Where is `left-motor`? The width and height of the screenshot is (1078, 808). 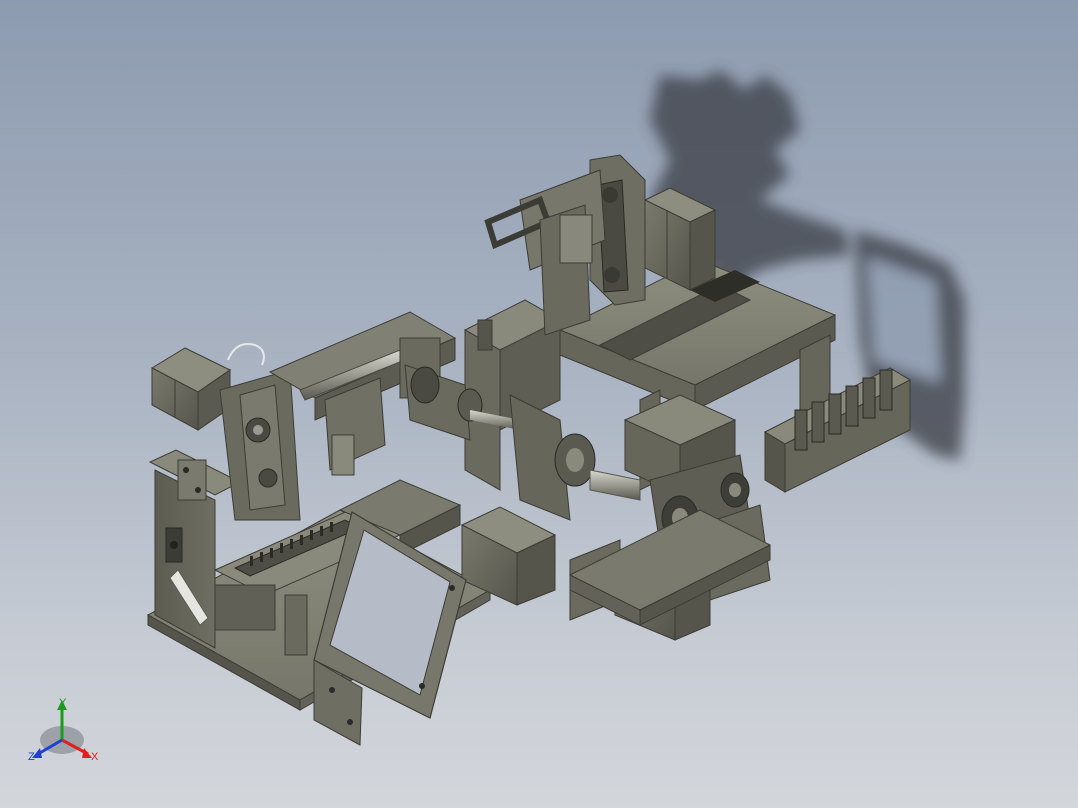 left-motor is located at coordinates (190, 389).